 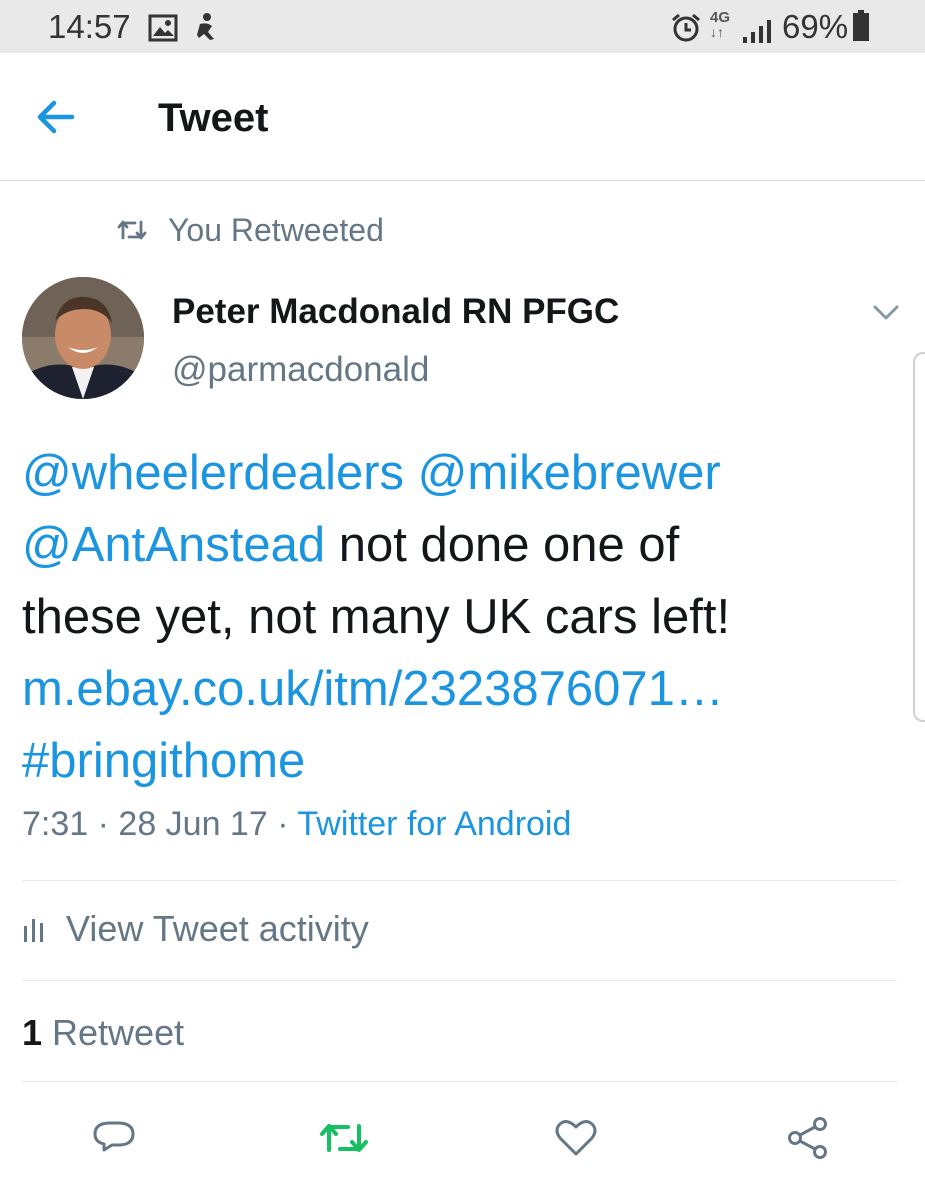 I want to click on accessibility-icon, so click(x=207, y=31).